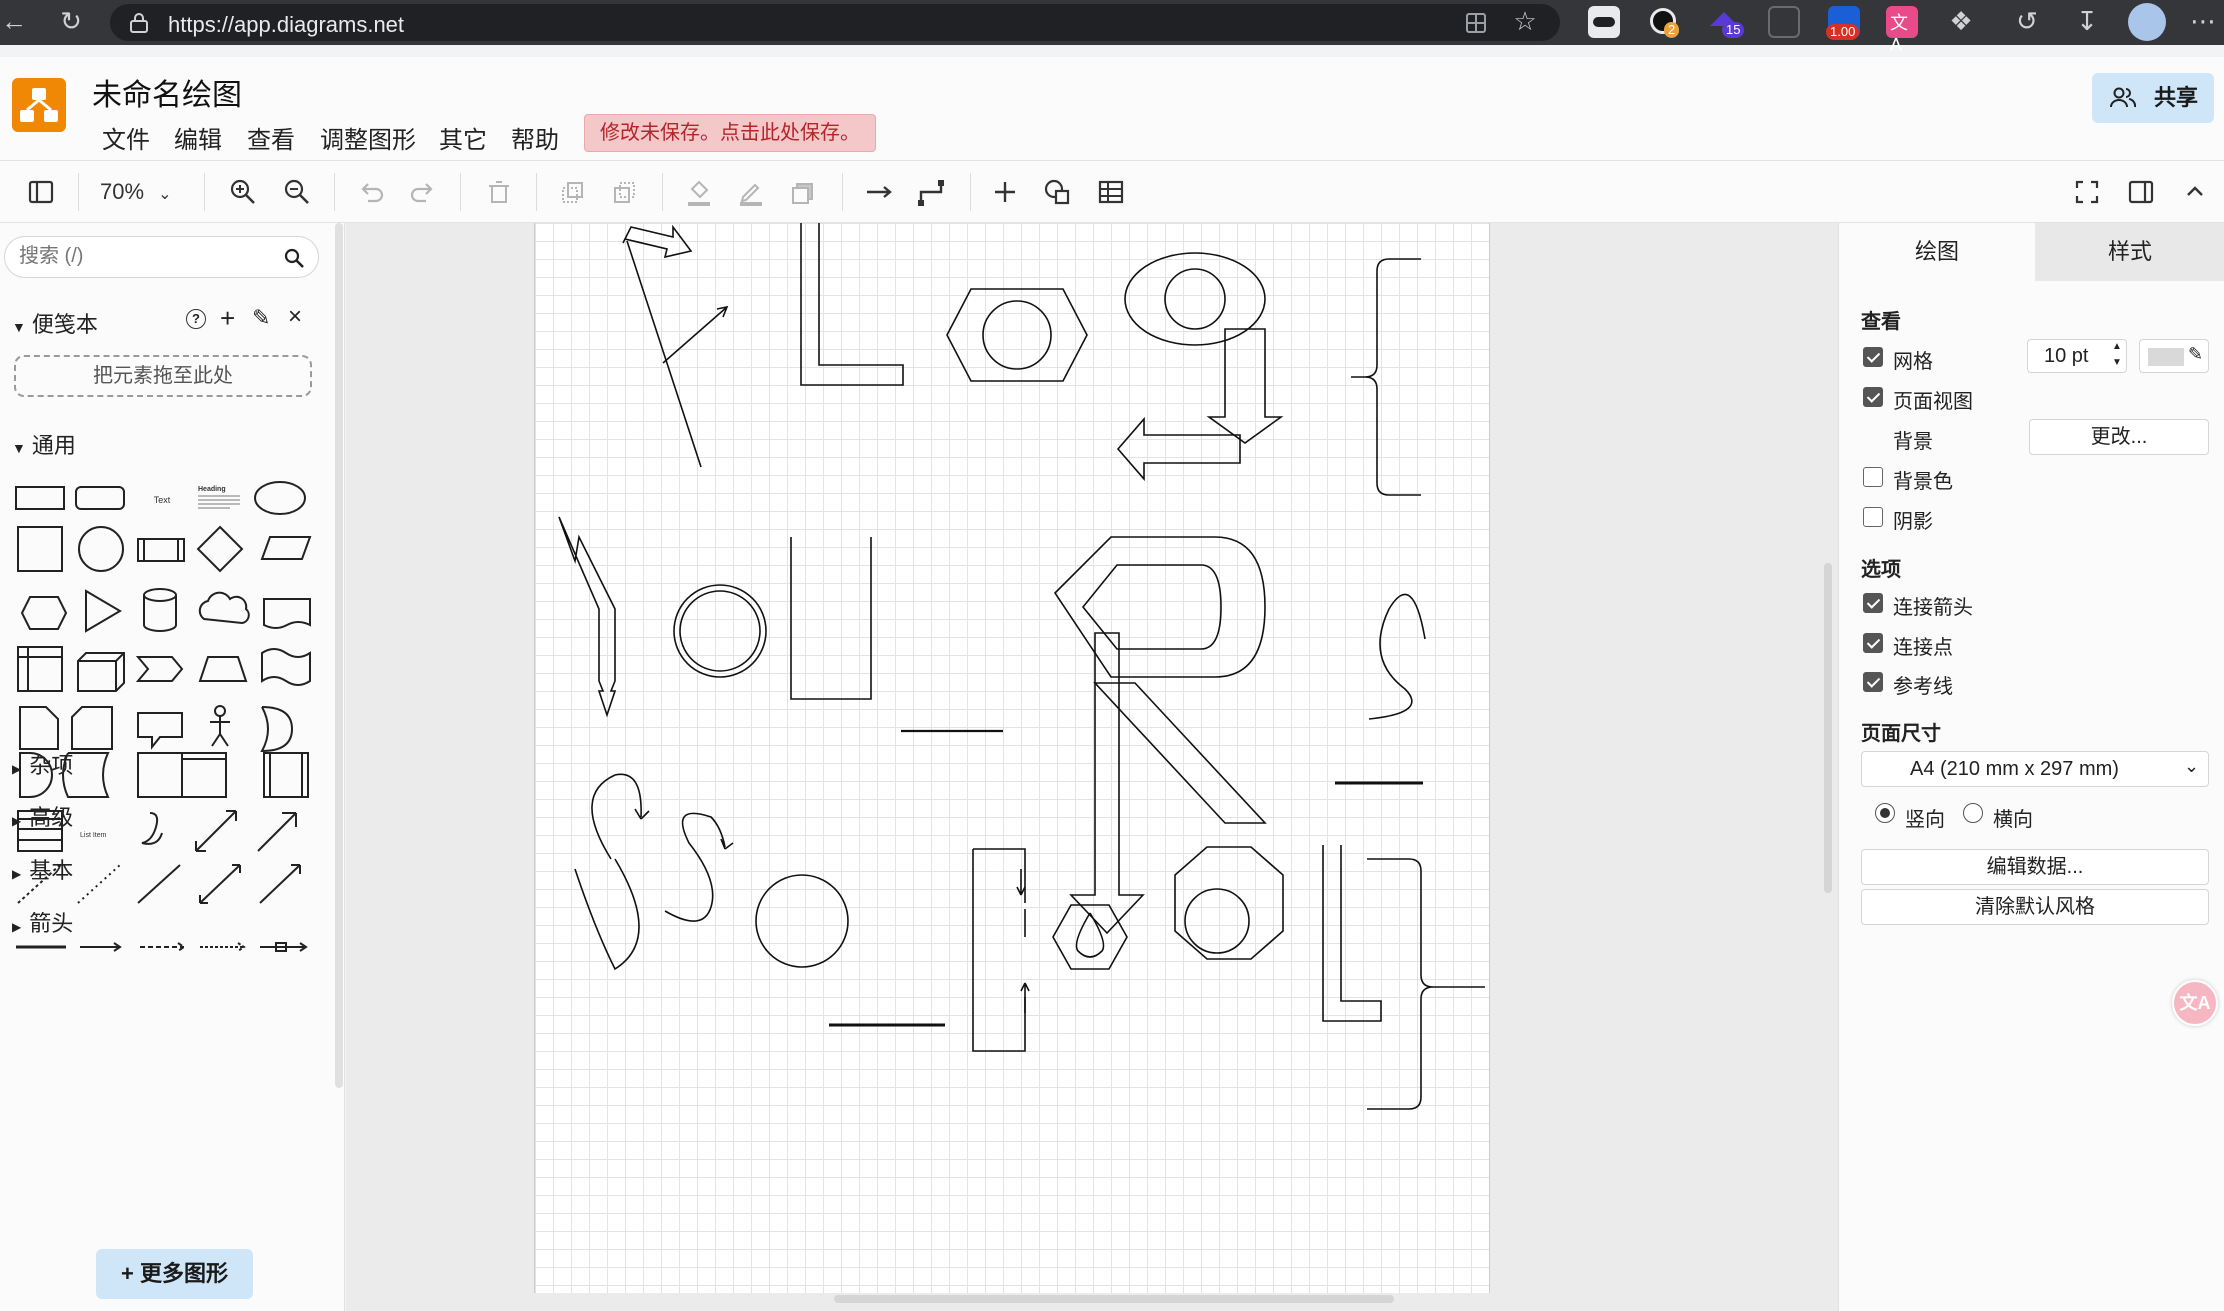 This screenshot has width=2224, height=1311. I want to click on canvas-horizontal-scrollbar, so click(1114, 1299).